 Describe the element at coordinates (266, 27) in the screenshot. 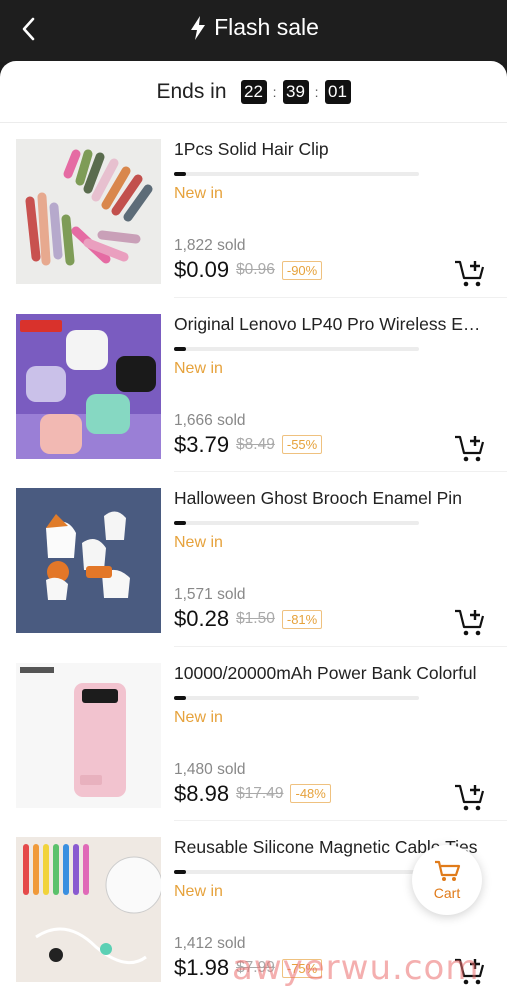

I see `page-title: Flash sale` at that location.